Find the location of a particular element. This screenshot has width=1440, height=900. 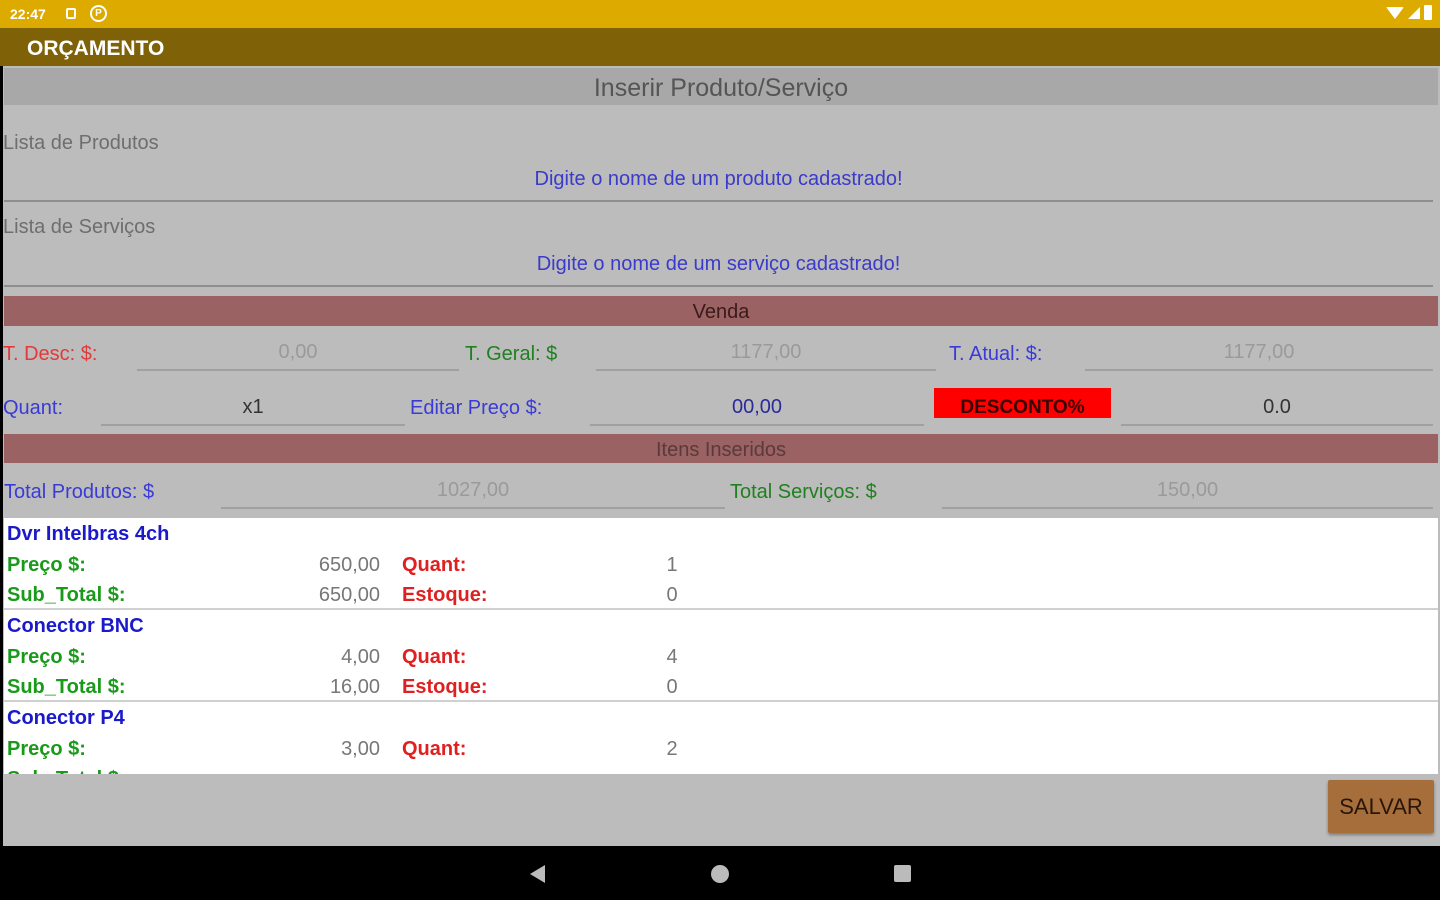

total-produtos-value: 1027,00 is located at coordinates (473, 490).